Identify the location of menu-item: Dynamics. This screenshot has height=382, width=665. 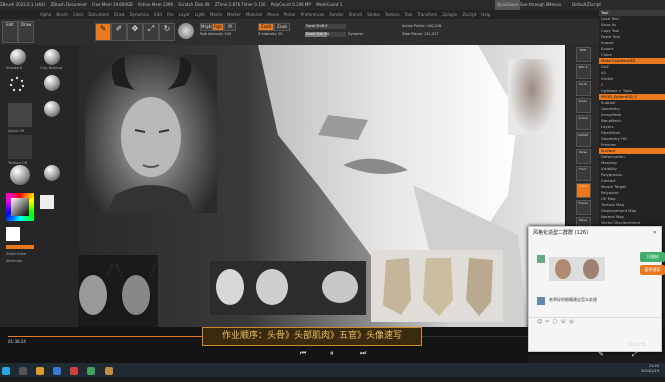
(140, 14).